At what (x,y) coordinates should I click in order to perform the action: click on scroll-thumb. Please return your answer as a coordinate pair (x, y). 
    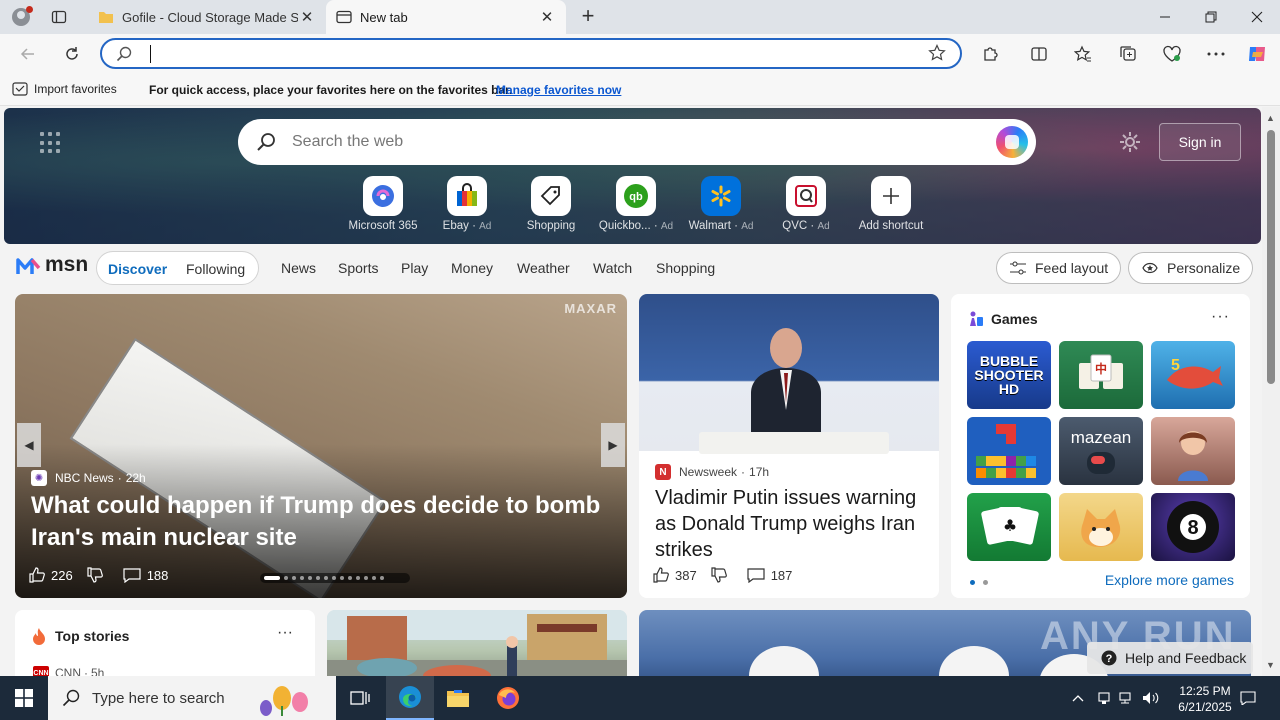
    Looking at the image, I should click on (1271, 257).